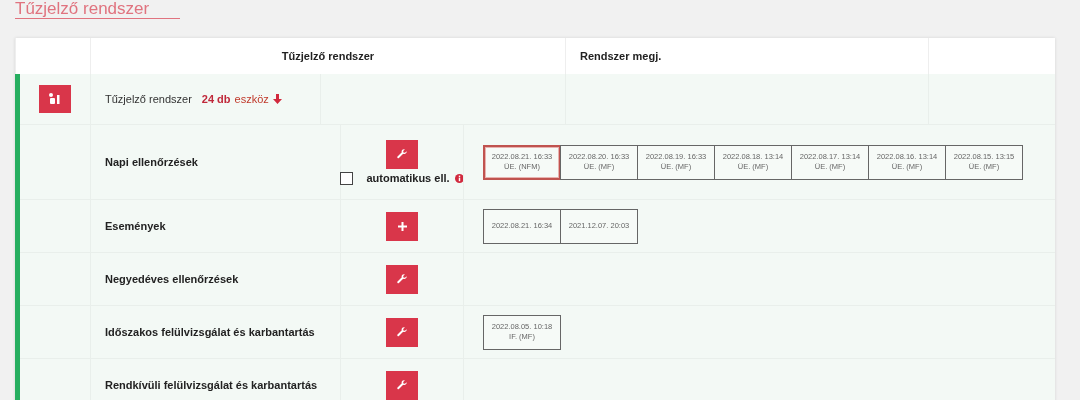  What do you see at coordinates (148, 99) in the screenshot?
I see `group-name: Tűzjelző rendszer` at bounding box center [148, 99].